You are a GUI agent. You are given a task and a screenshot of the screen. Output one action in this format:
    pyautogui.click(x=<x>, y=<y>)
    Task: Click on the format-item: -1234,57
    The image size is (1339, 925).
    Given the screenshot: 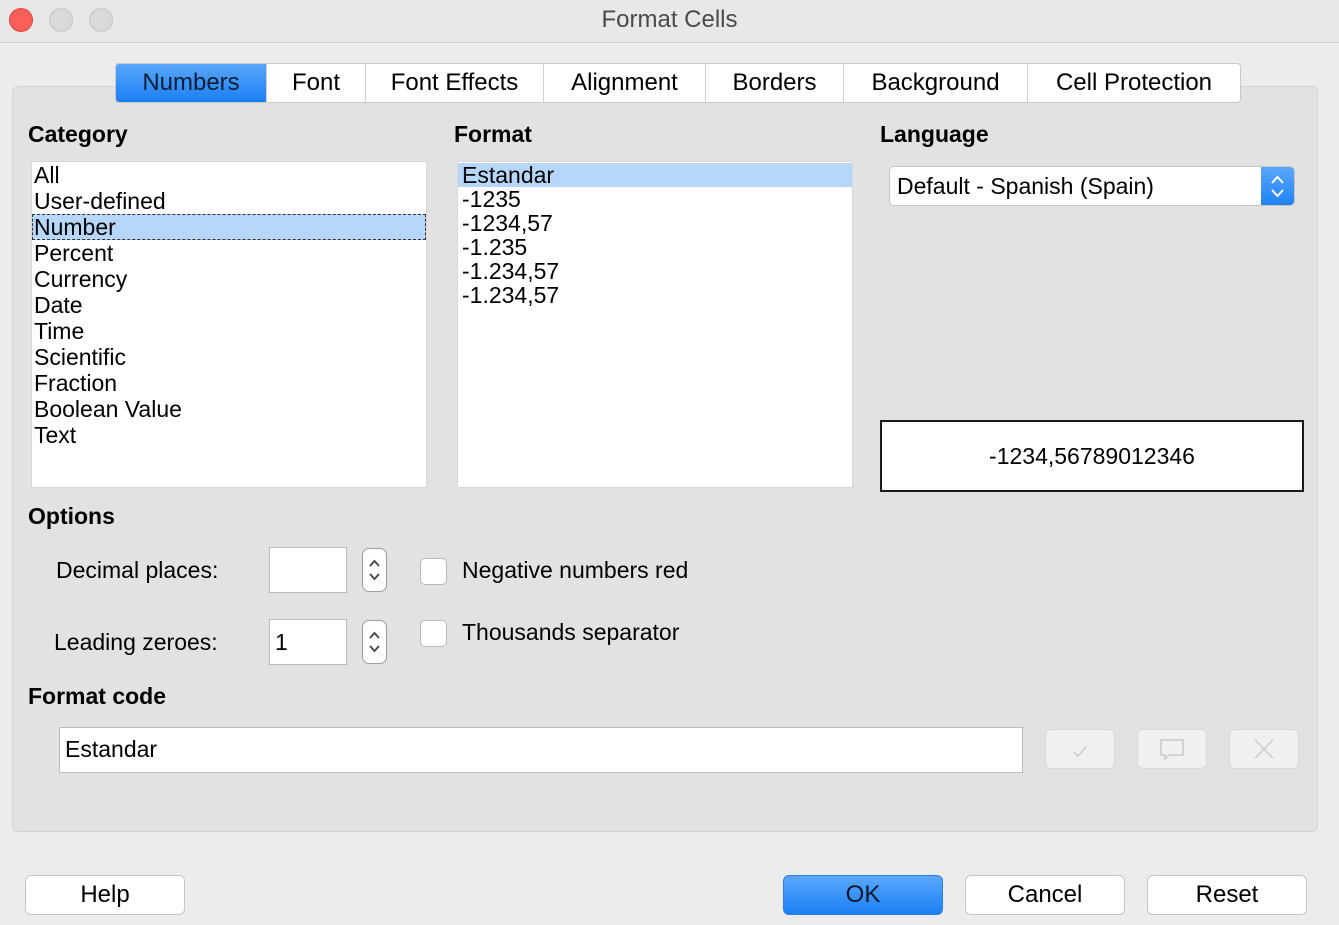 What is the action you would take?
    pyautogui.click(x=655, y=223)
    